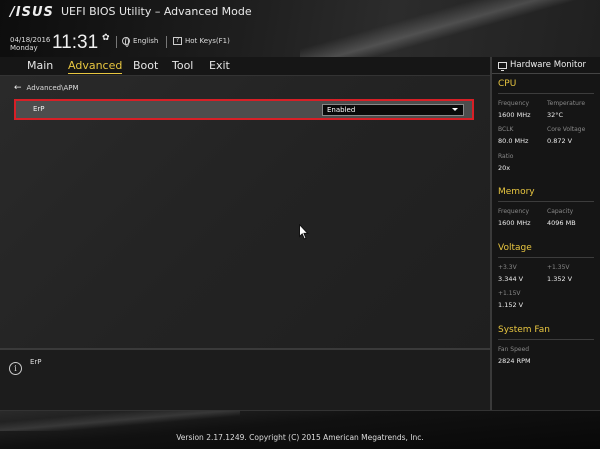 The image size is (600, 449). What do you see at coordinates (18, 88) in the screenshot?
I see `arrow-left-icon: ←` at bounding box center [18, 88].